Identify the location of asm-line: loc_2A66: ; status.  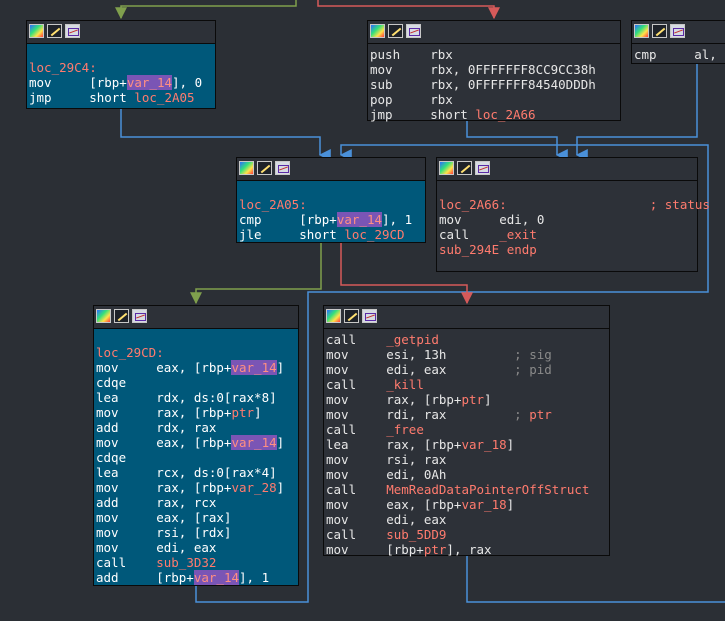
(574, 204).